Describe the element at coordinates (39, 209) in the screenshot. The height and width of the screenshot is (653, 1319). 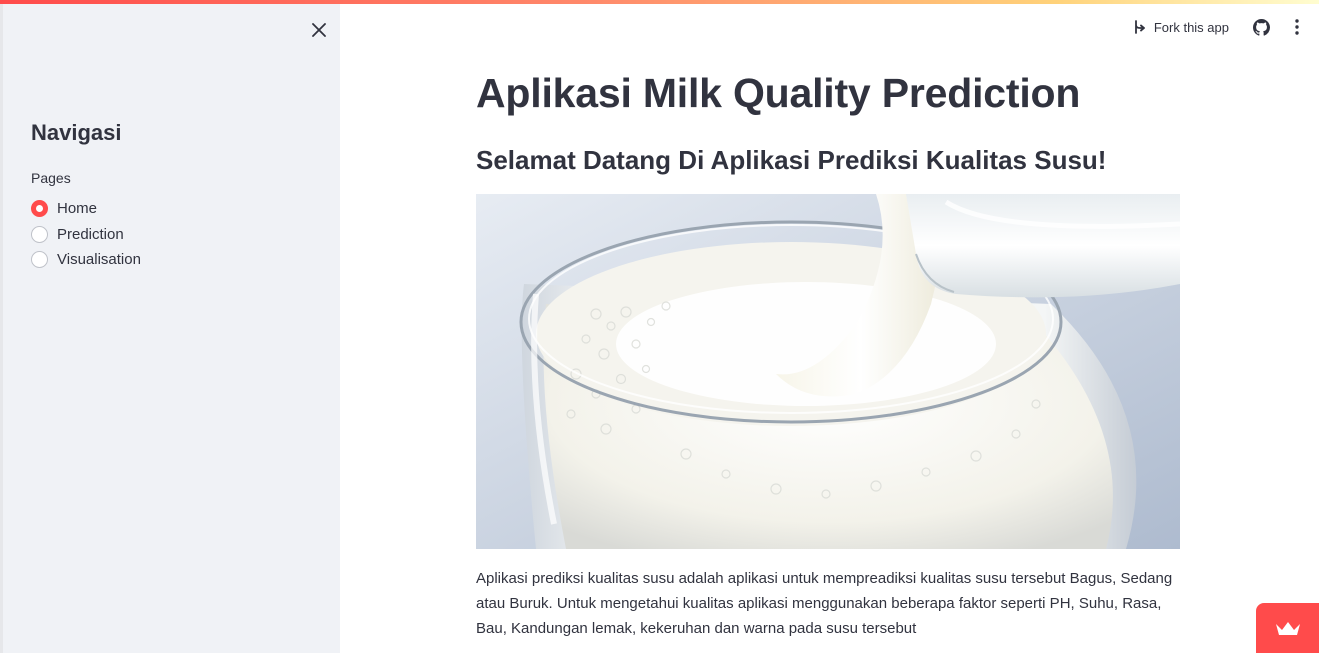
I see `radio-button-checked` at that location.